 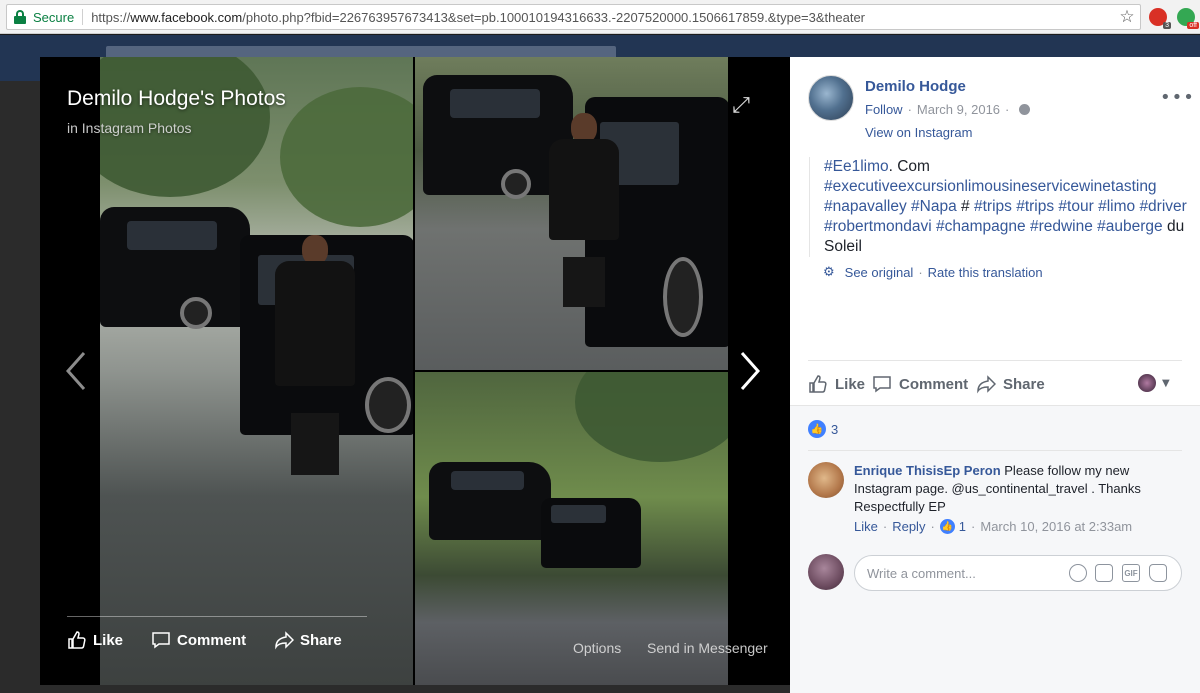 I want to click on more-options-icon: •••, so click(x=1177, y=97).